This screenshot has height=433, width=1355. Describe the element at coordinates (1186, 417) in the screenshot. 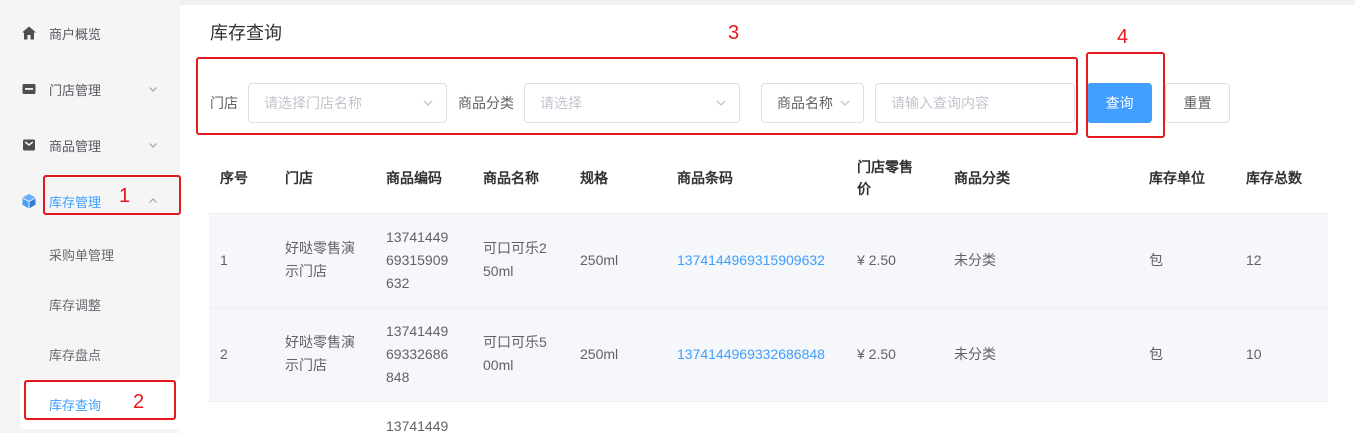

I see `cell-unit` at that location.